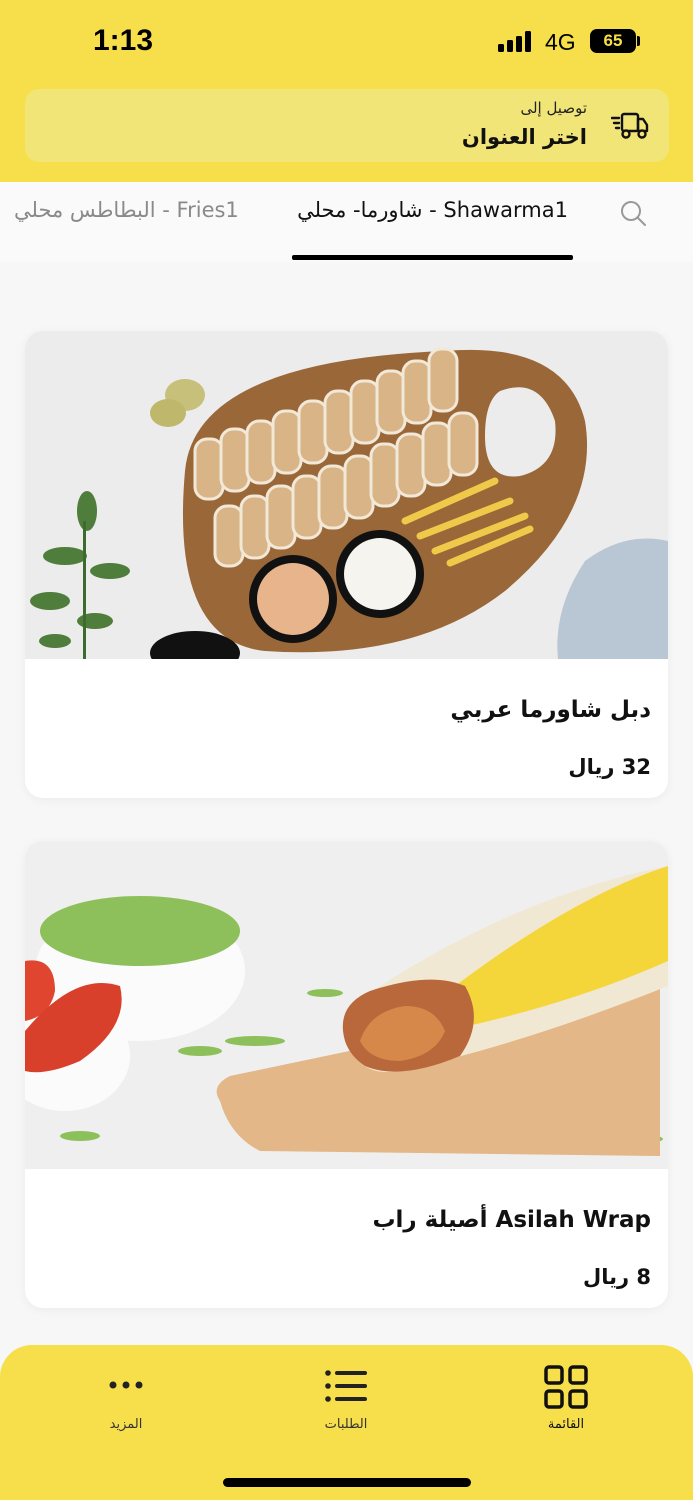 This screenshot has height=1500, width=693. What do you see at coordinates (609, 767) in the screenshot?
I see `product-price: 32 ريال` at bounding box center [609, 767].